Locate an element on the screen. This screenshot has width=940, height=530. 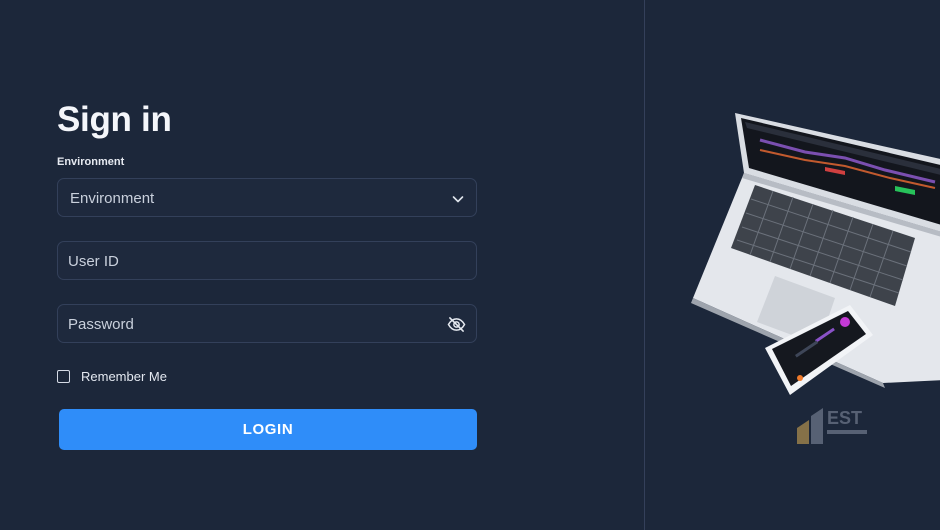
environment-label: Environment is located at coordinates (91, 162).